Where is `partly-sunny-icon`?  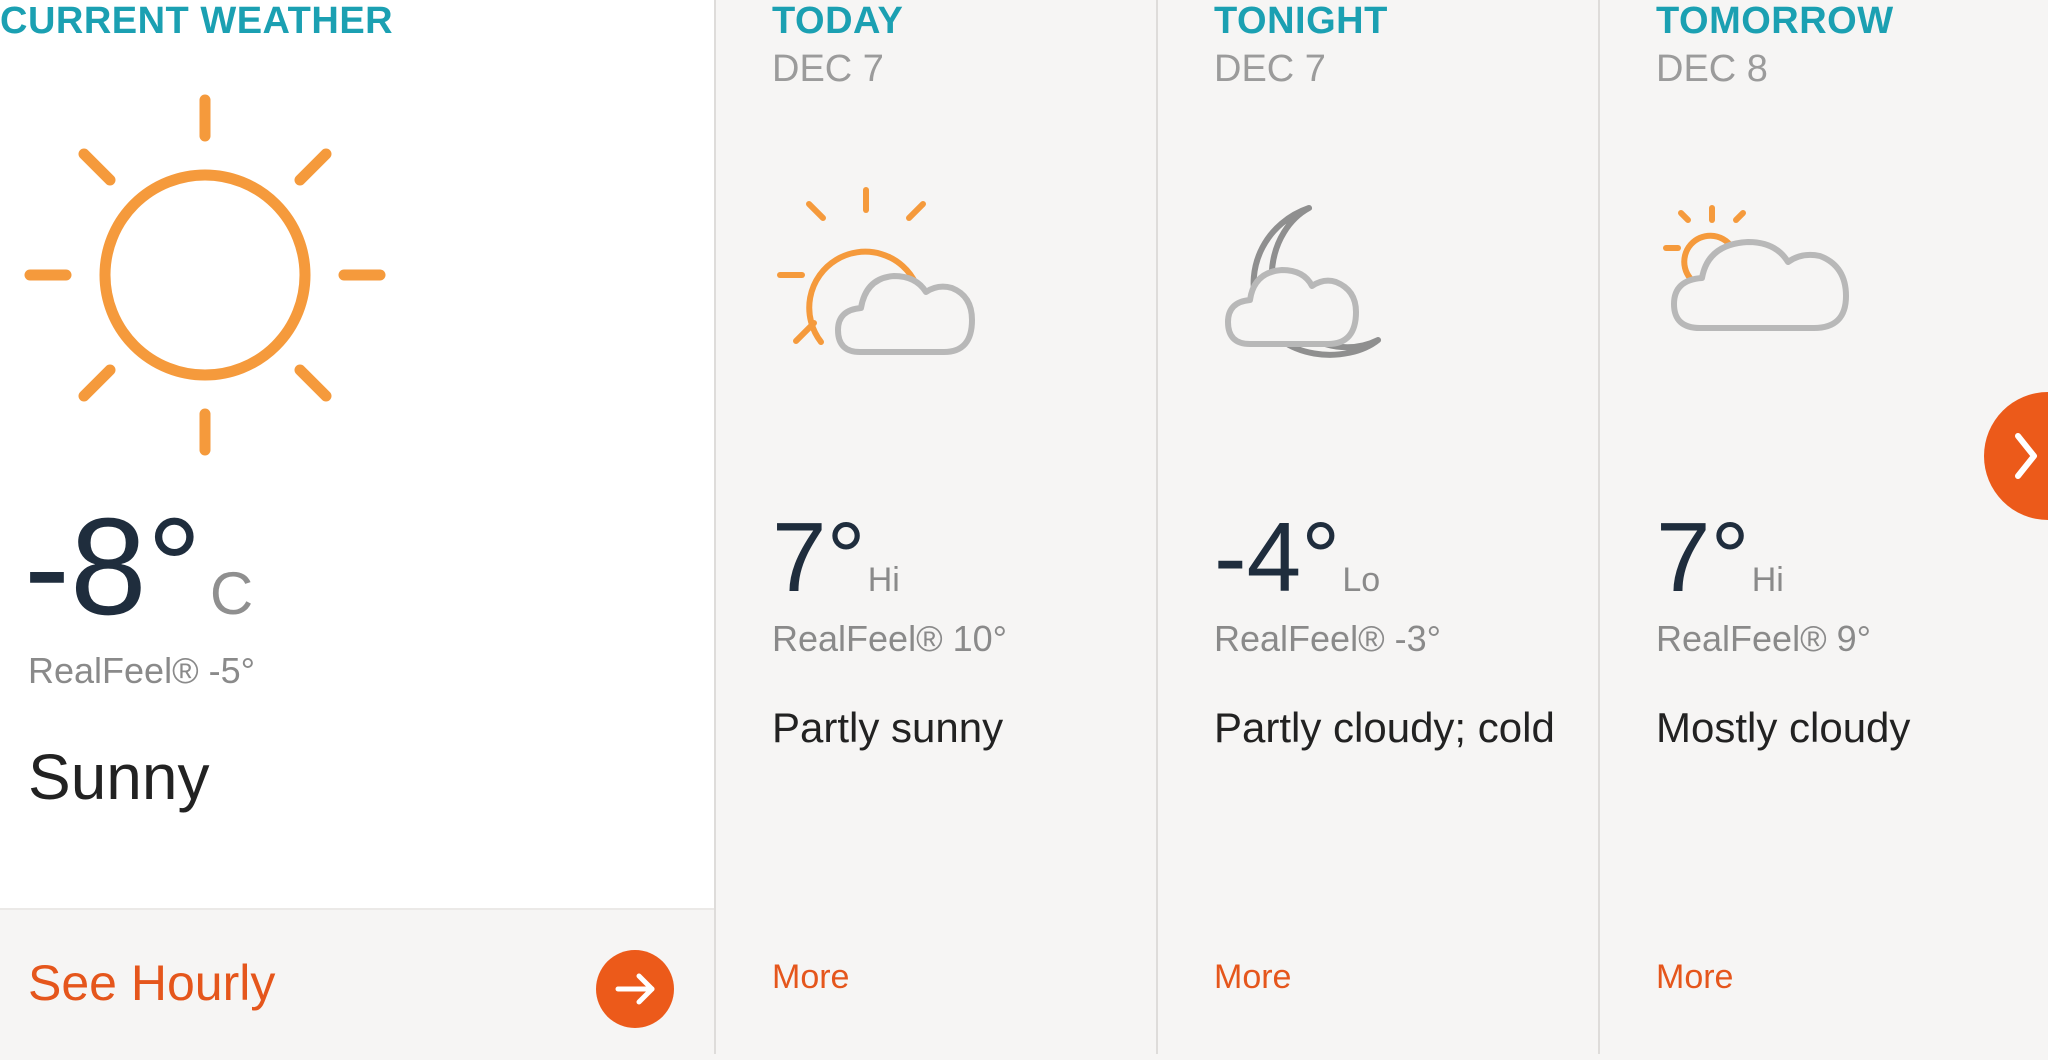 partly-sunny-icon is located at coordinates (876, 271).